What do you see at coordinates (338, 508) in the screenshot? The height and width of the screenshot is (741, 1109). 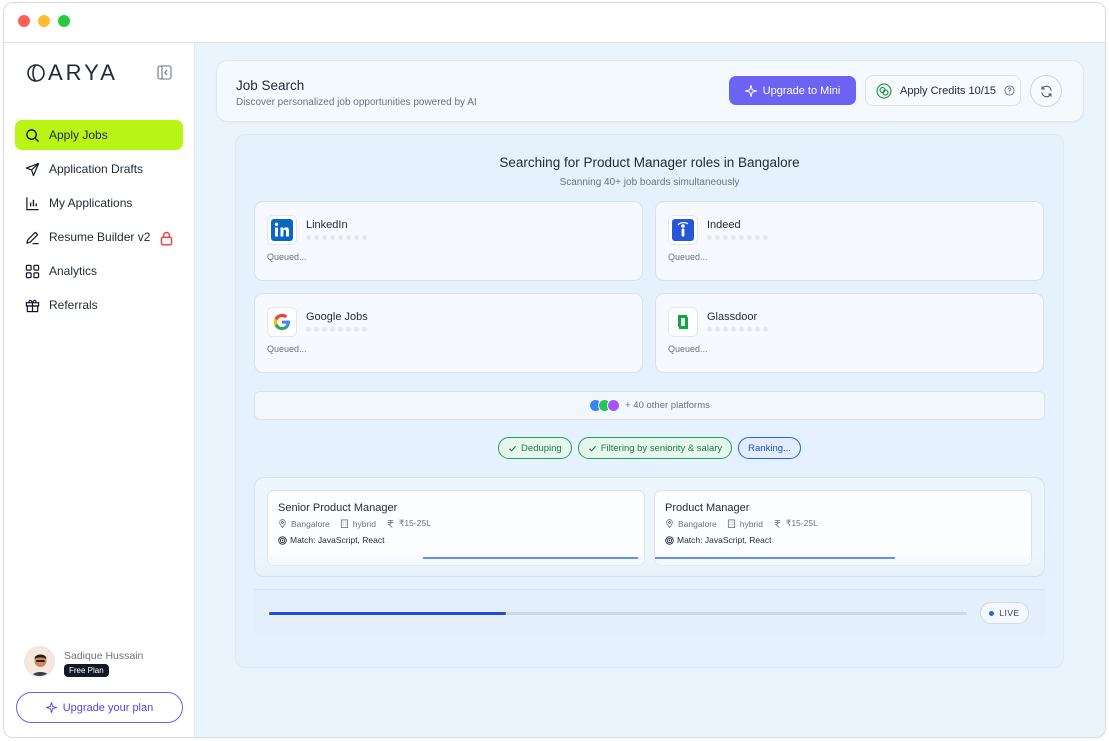 I see `job-title: Senior Product Manager` at bounding box center [338, 508].